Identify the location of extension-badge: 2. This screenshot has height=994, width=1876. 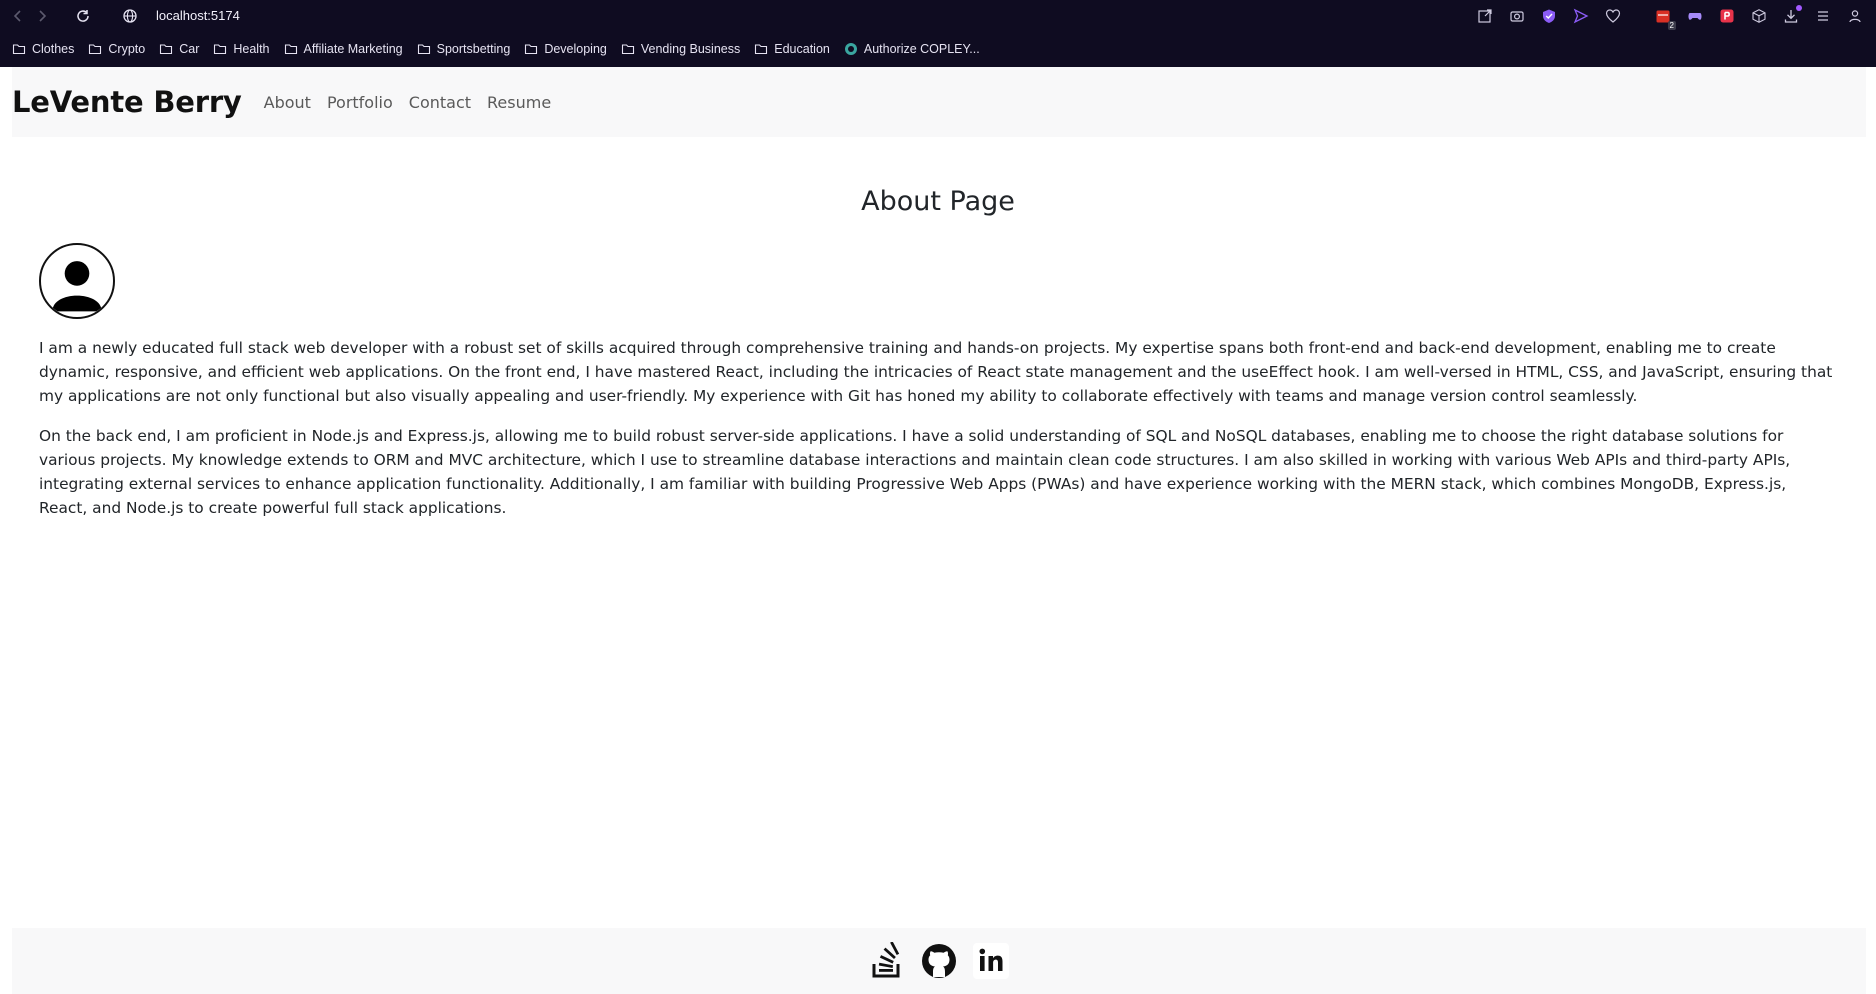
(1671, 25).